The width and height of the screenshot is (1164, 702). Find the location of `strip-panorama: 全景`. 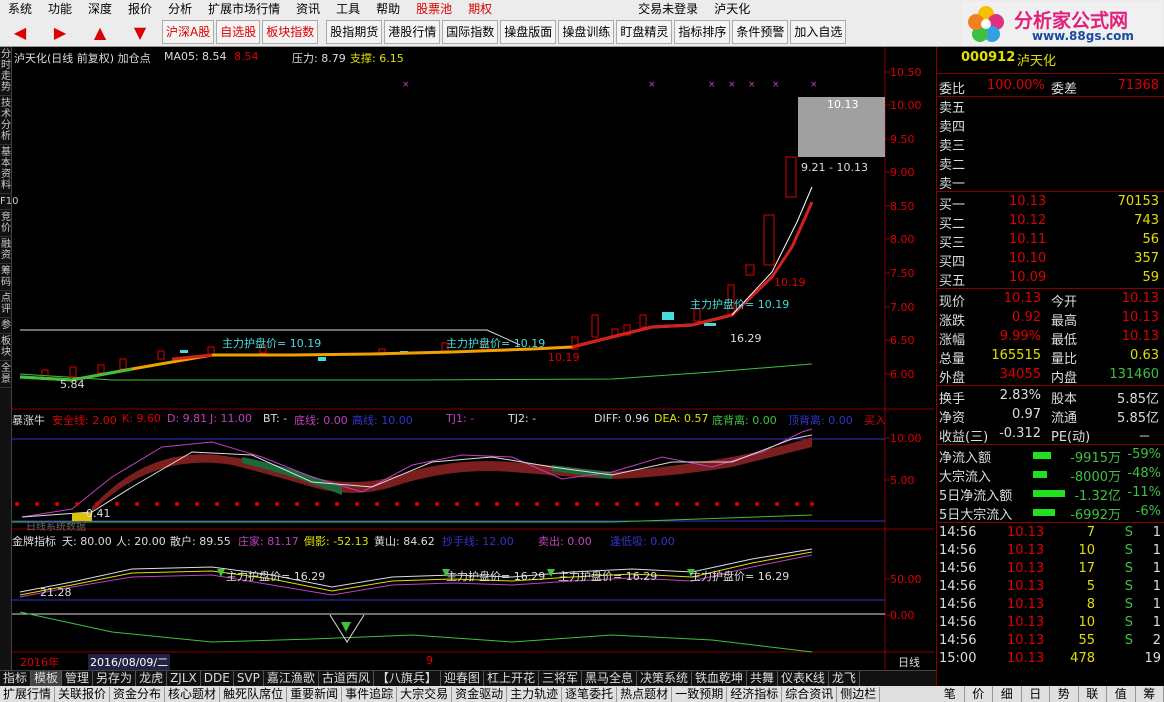

strip-panorama: 全景 is located at coordinates (6, 374).